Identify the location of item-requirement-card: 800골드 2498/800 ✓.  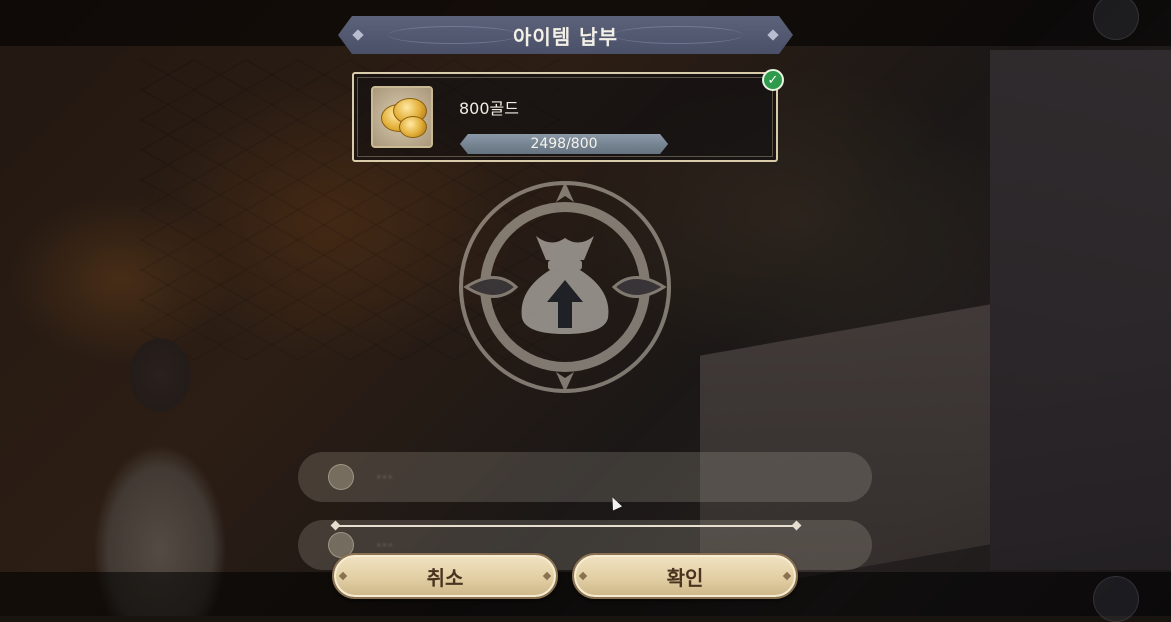
(568, 115).